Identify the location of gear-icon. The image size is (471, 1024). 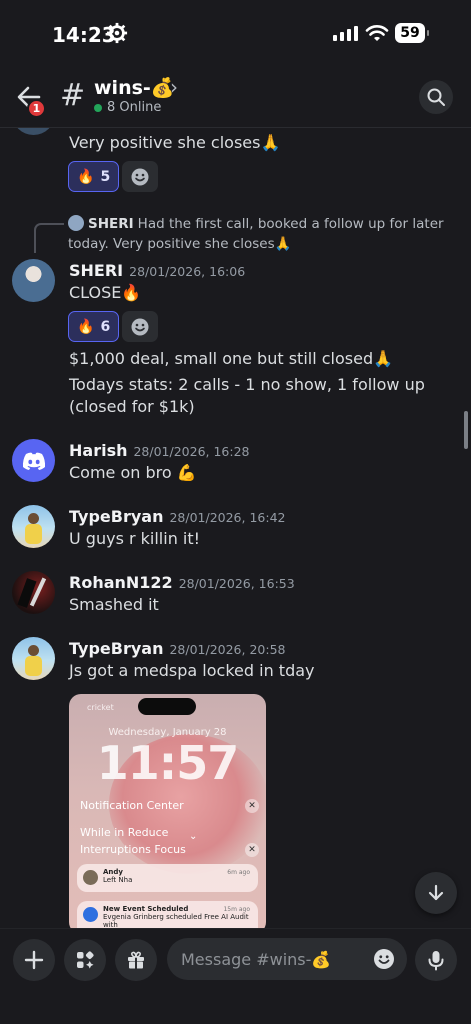
(117, 33).